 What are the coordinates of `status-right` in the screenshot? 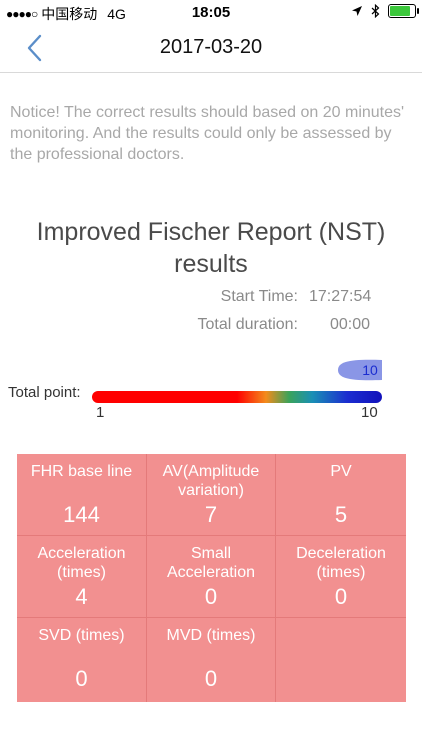 It's located at (385, 11).